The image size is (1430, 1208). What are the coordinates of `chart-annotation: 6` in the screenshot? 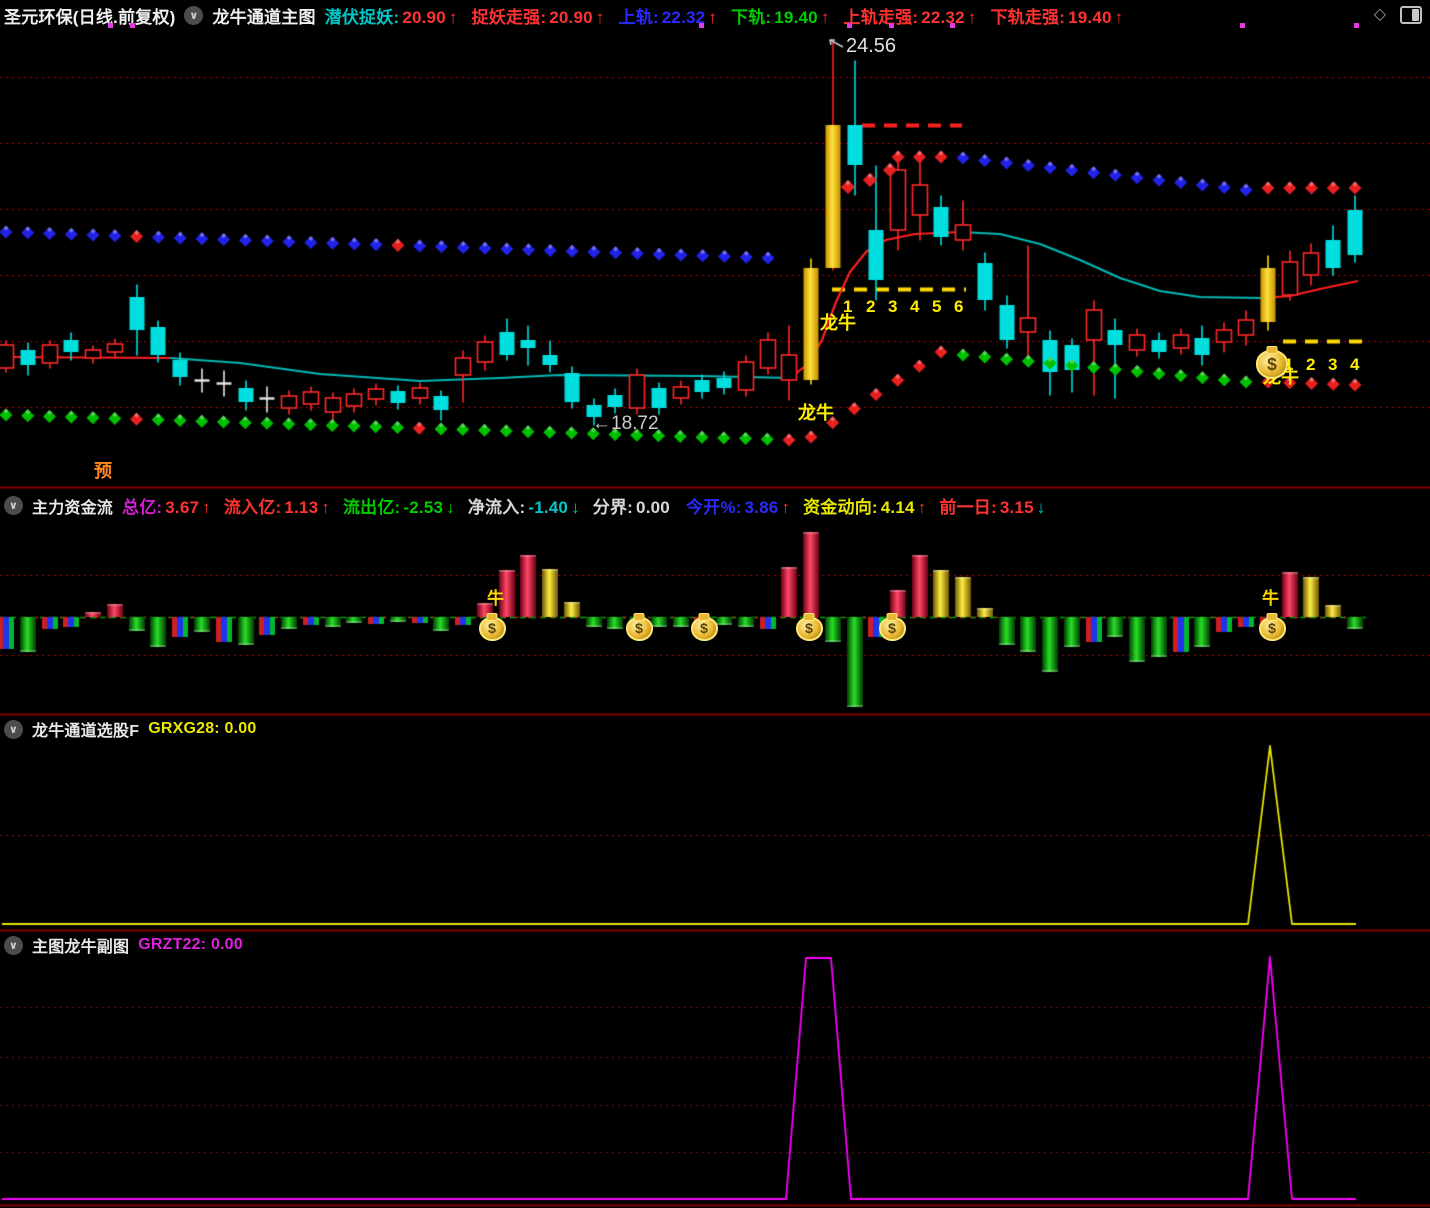 It's located at (959, 306).